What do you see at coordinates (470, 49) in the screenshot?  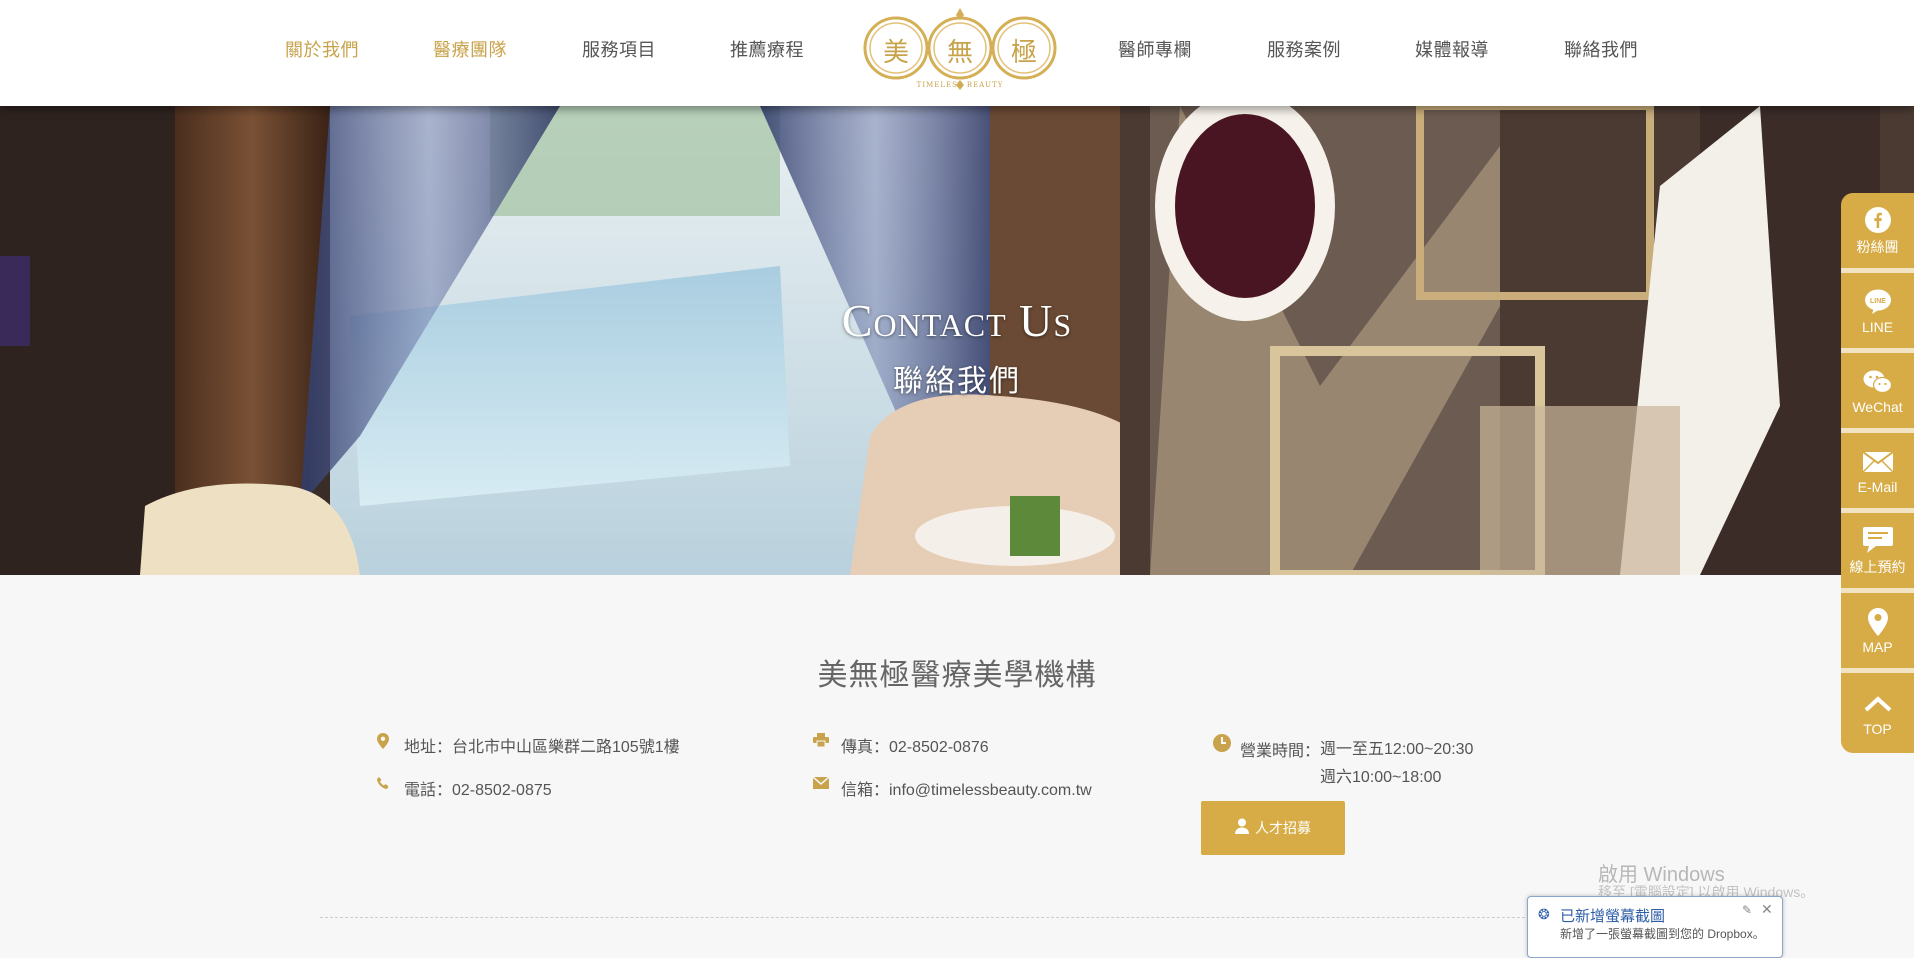 I see `nav-medical-team: 醫療團隊` at bounding box center [470, 49].